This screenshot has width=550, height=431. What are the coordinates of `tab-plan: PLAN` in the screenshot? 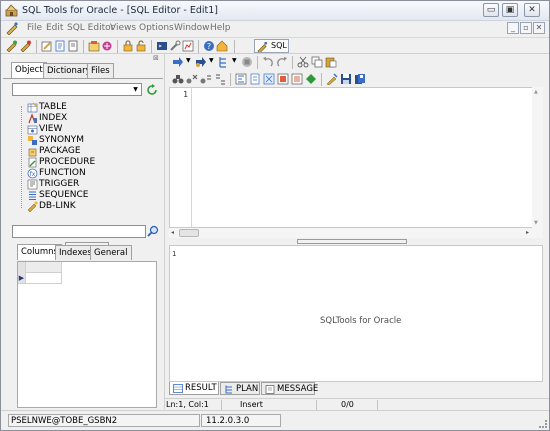 It's located at (240, 388).